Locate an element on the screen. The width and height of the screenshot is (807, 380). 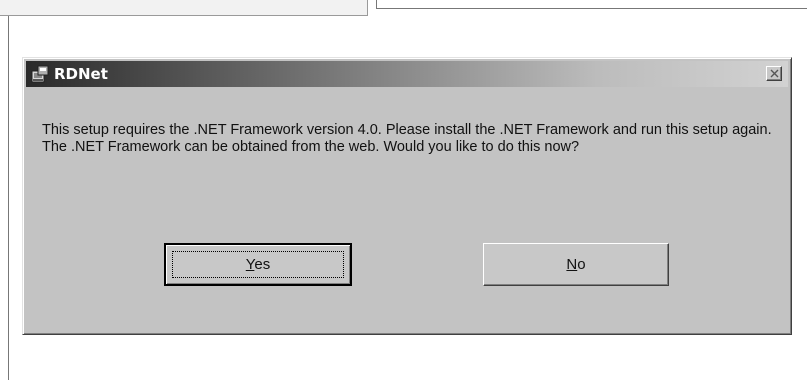
no-label-rest: o is located at coordinates (581, 264).